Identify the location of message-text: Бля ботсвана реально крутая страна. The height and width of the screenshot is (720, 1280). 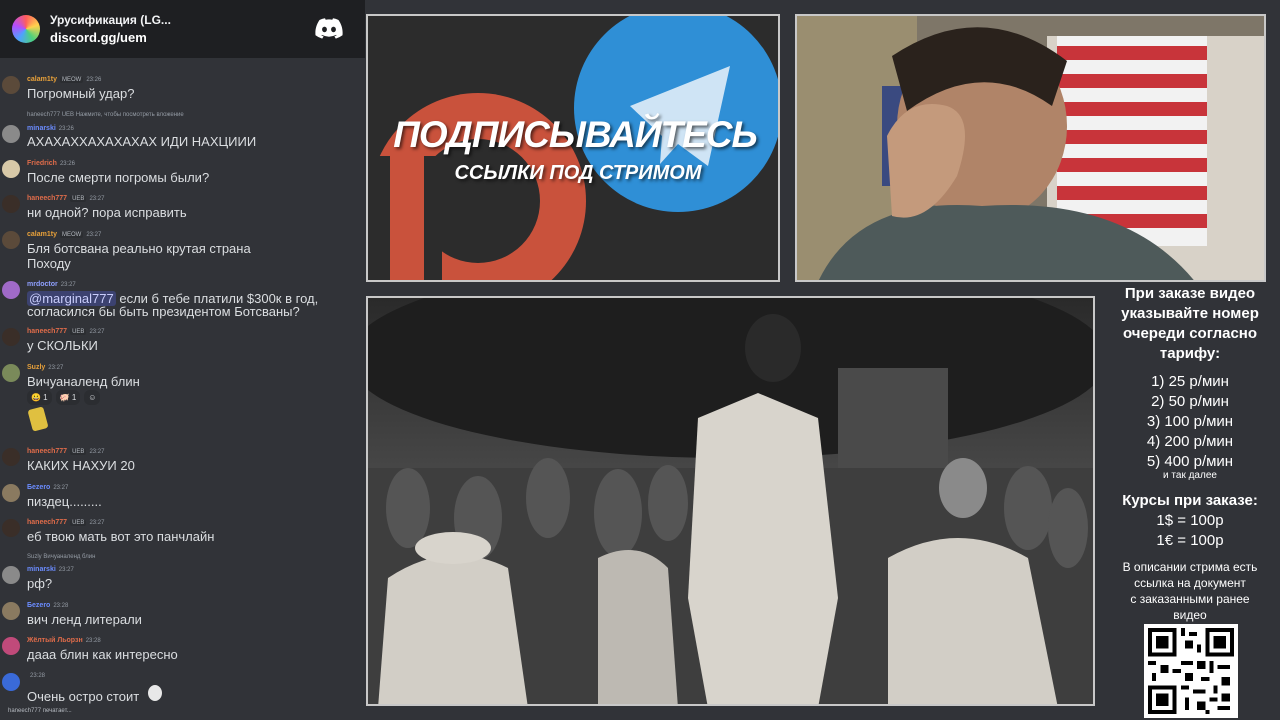
(139, 248).